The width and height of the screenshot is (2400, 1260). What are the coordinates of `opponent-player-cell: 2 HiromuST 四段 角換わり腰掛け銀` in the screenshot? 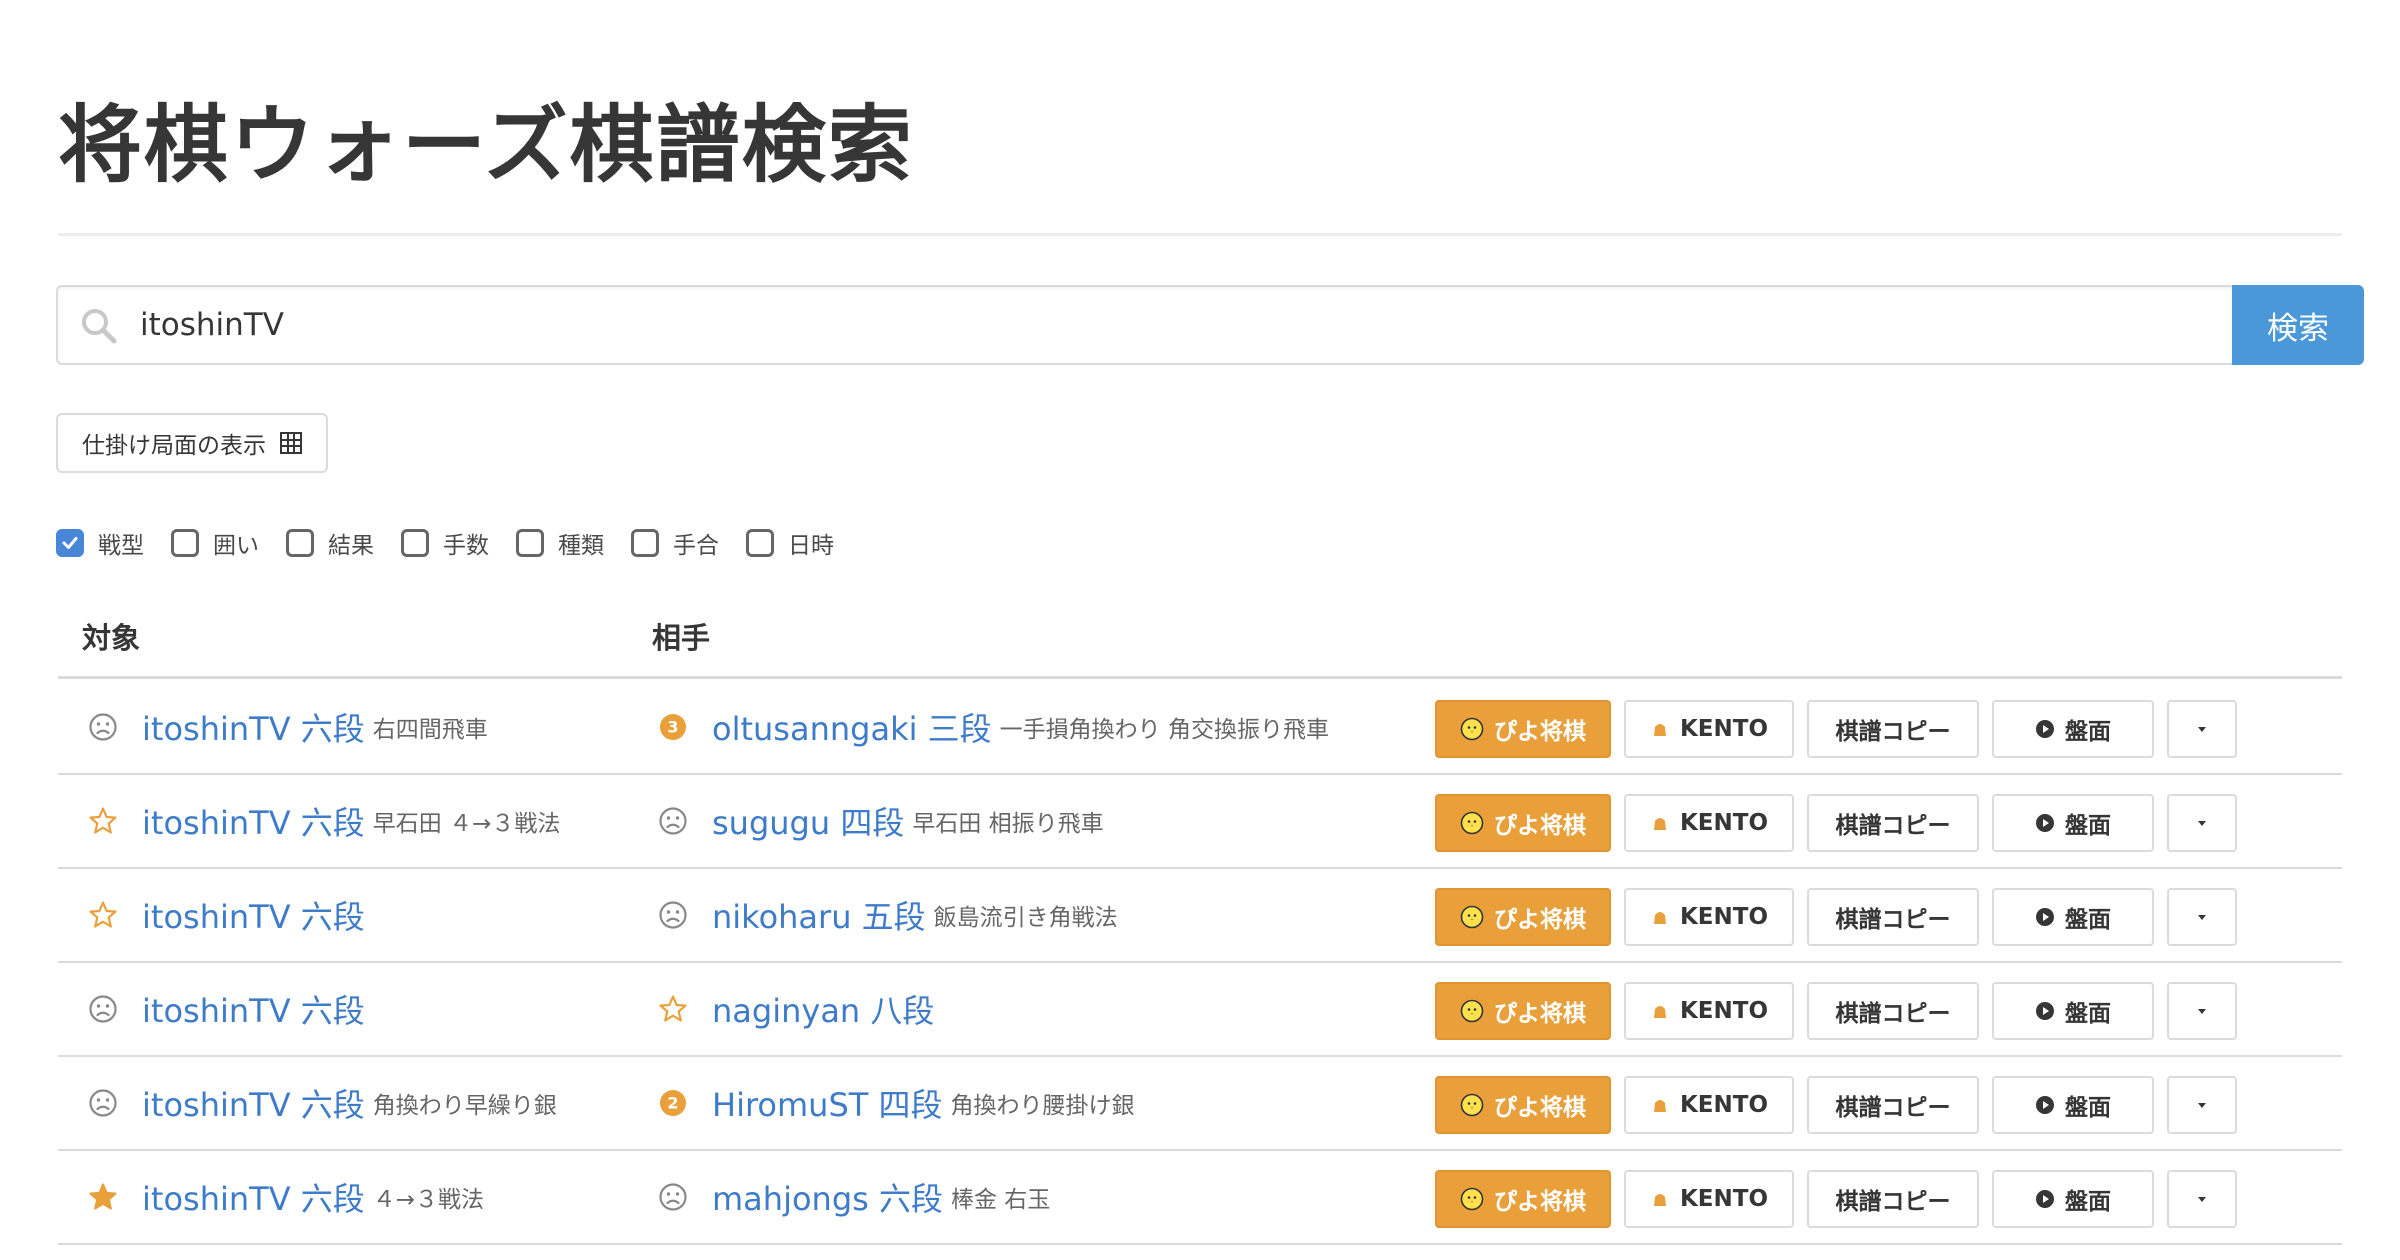 It's located at (896, 1103).